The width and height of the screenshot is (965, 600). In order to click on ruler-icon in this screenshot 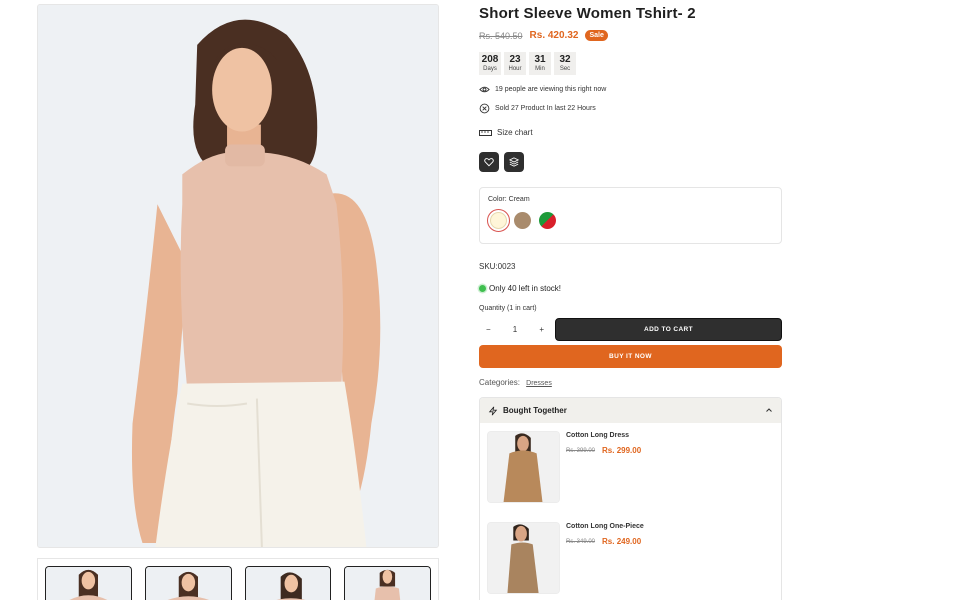, I will do `click(485, 132)`.